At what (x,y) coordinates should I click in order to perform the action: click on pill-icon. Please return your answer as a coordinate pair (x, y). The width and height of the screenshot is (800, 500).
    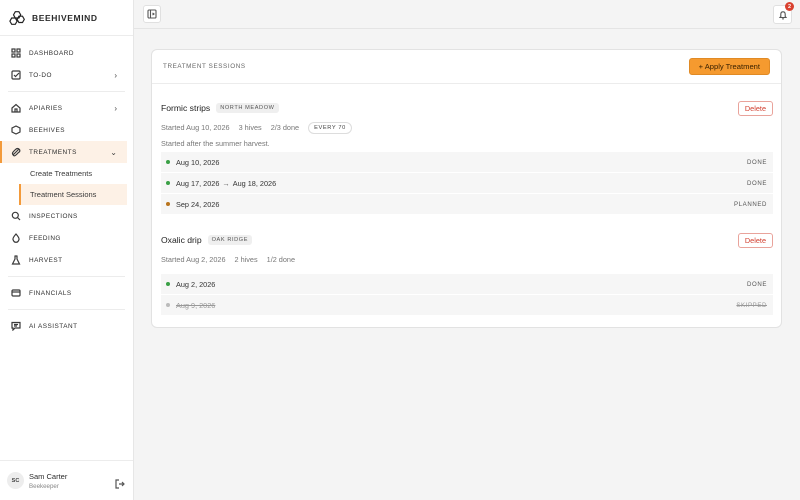
    Looking at the image, I should click on (16, 152).